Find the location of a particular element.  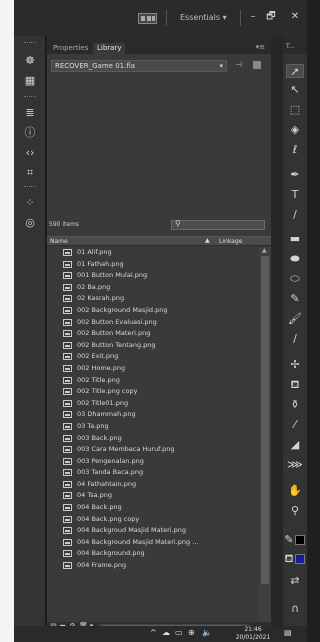

code-icon: ‹› is located at coordinates (30, 153).